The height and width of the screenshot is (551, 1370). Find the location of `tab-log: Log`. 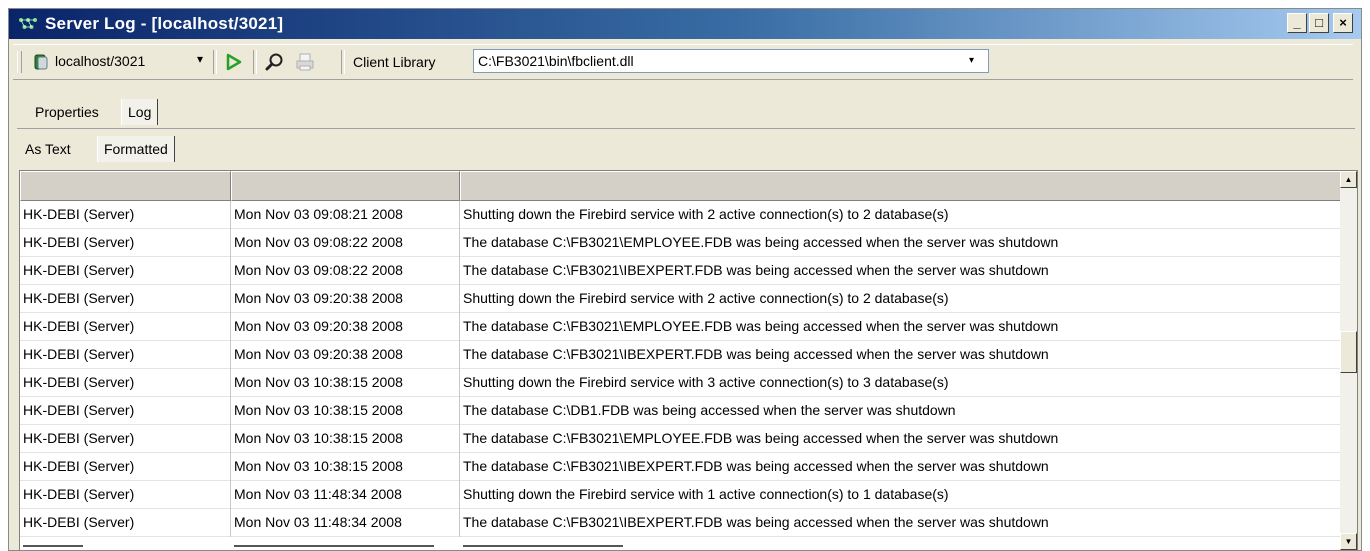

tab-log: Log is located at coordinates (140, 112).